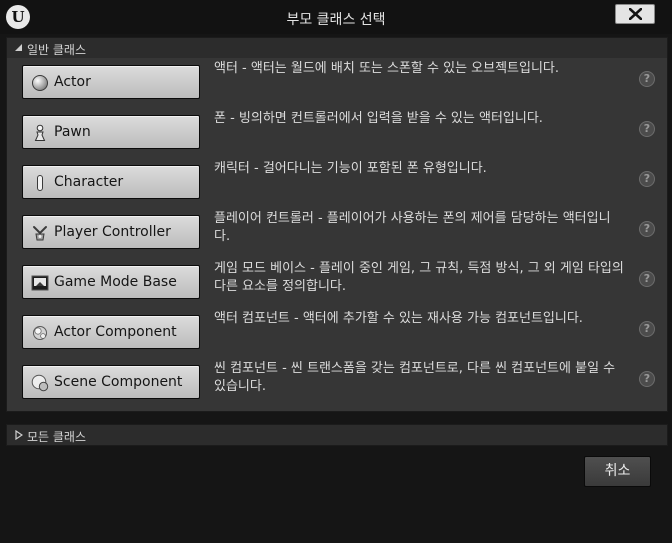 This screenshot has height=543, width=672. I want to click on actor-component-button: Actor Component, so click(111, 332).